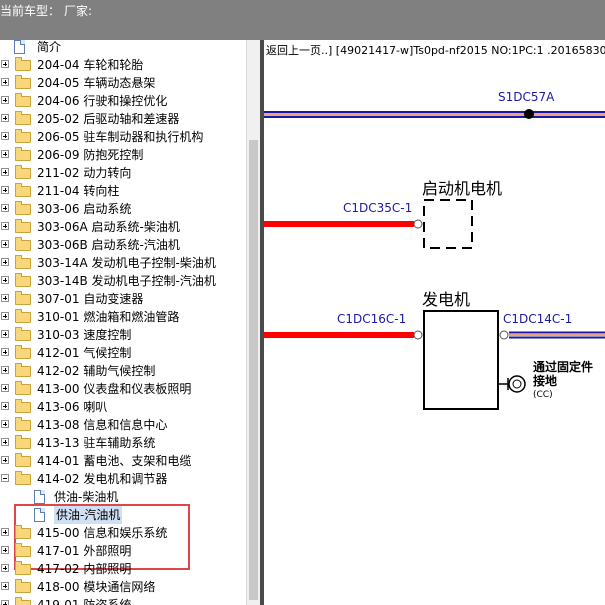 This screenshot has height=605, width=605. I want to click on starter-title: 启动机电机, so click(462, 188).